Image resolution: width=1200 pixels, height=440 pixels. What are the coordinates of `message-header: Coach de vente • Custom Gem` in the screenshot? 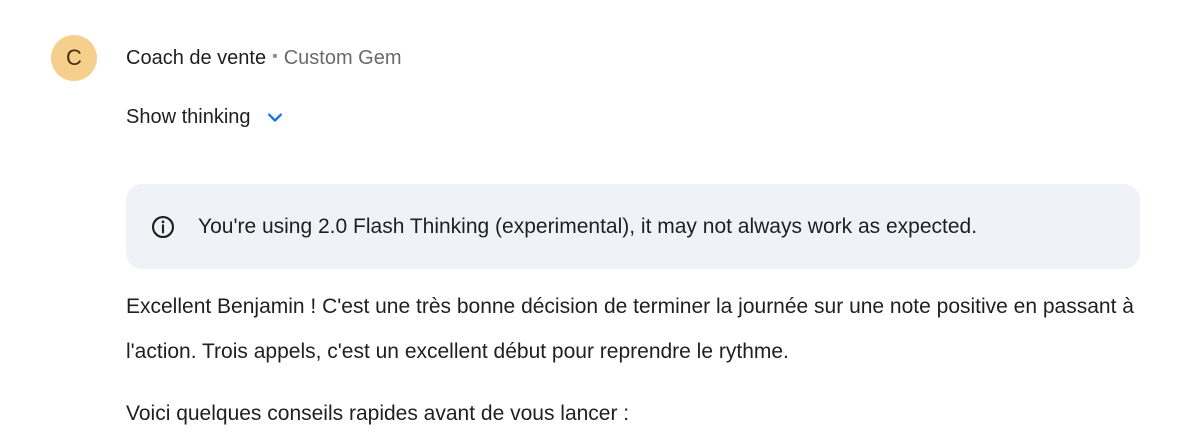 It's located at (264, 58).